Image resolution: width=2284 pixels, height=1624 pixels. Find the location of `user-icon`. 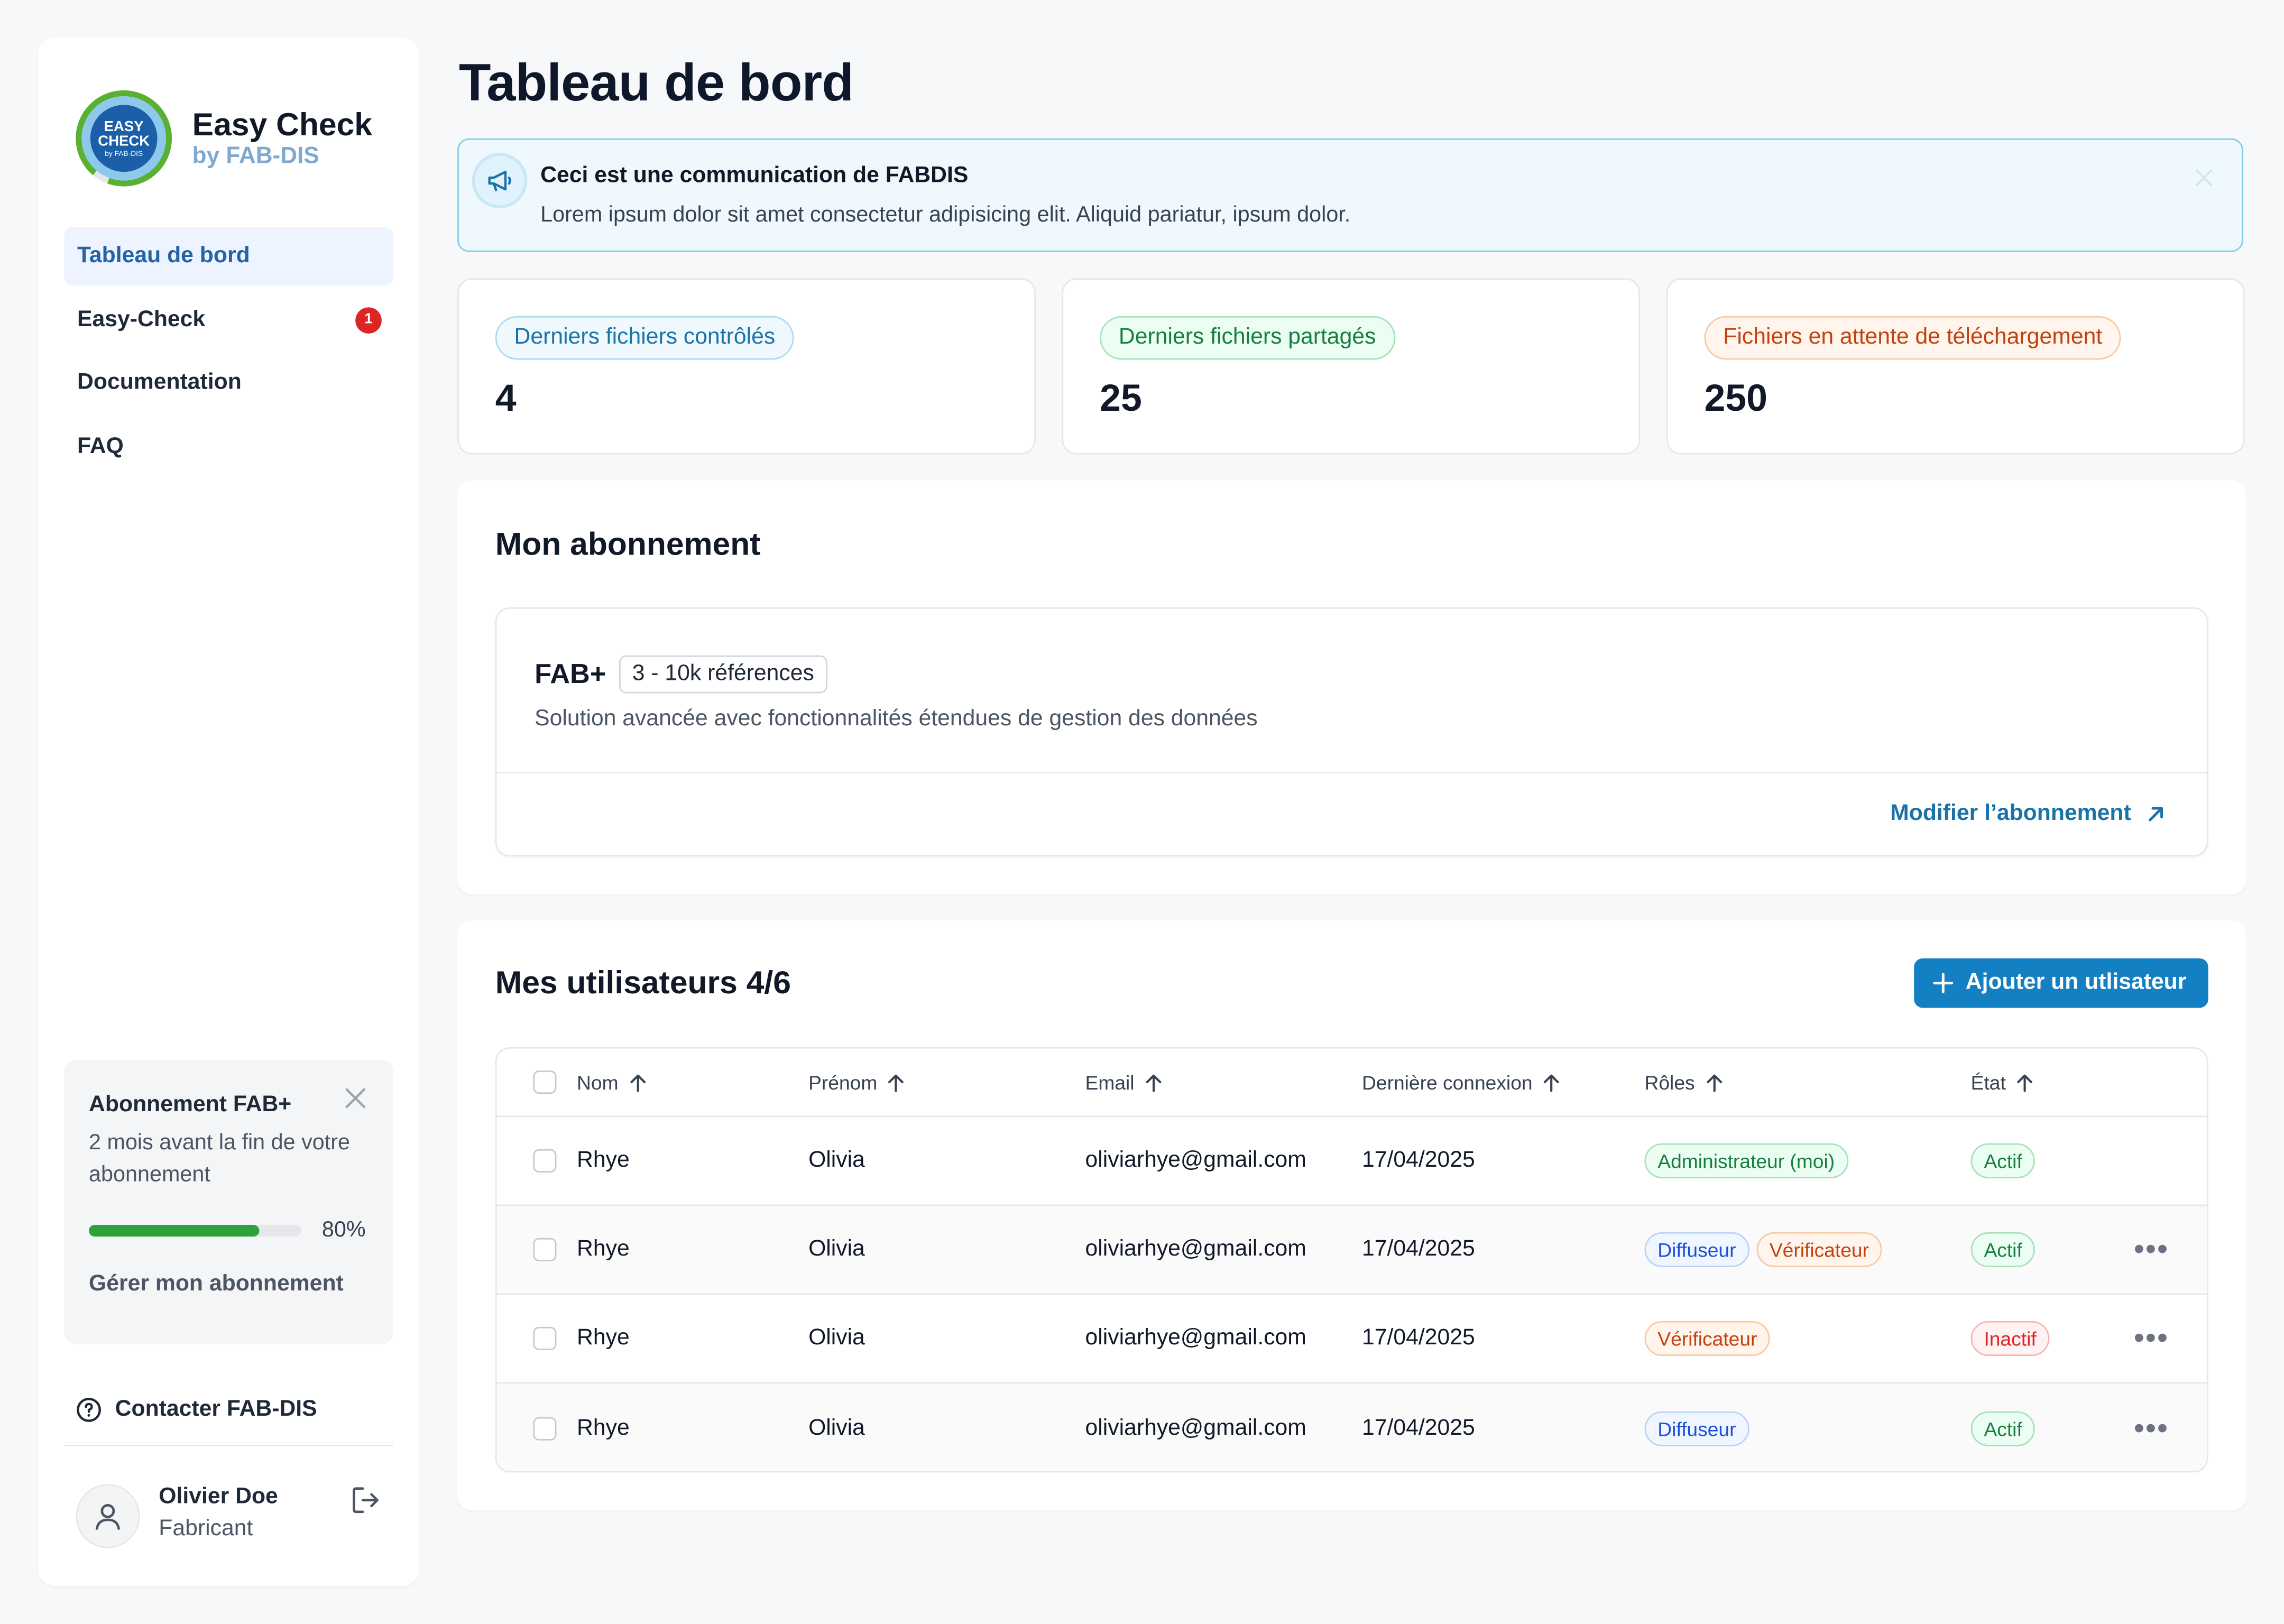

user-icon is located at coordinates (107, 1517).